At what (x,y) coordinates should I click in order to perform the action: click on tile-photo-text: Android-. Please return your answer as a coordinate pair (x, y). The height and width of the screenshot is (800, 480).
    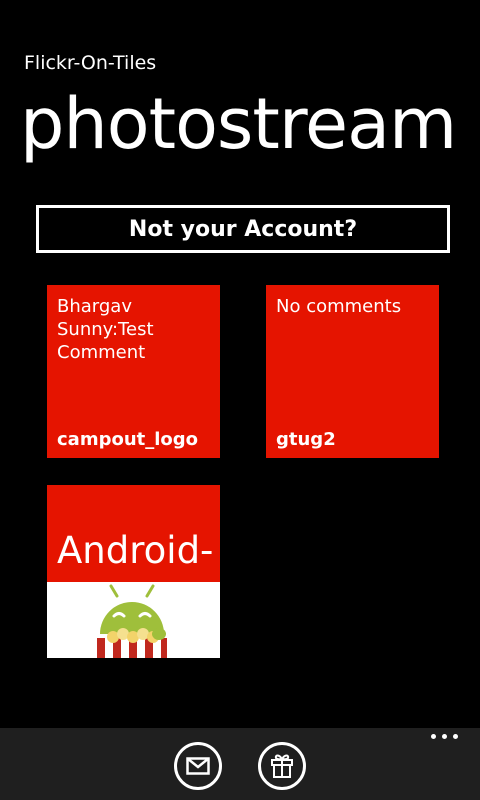
    Looking at the image, I should click on (135, 550).